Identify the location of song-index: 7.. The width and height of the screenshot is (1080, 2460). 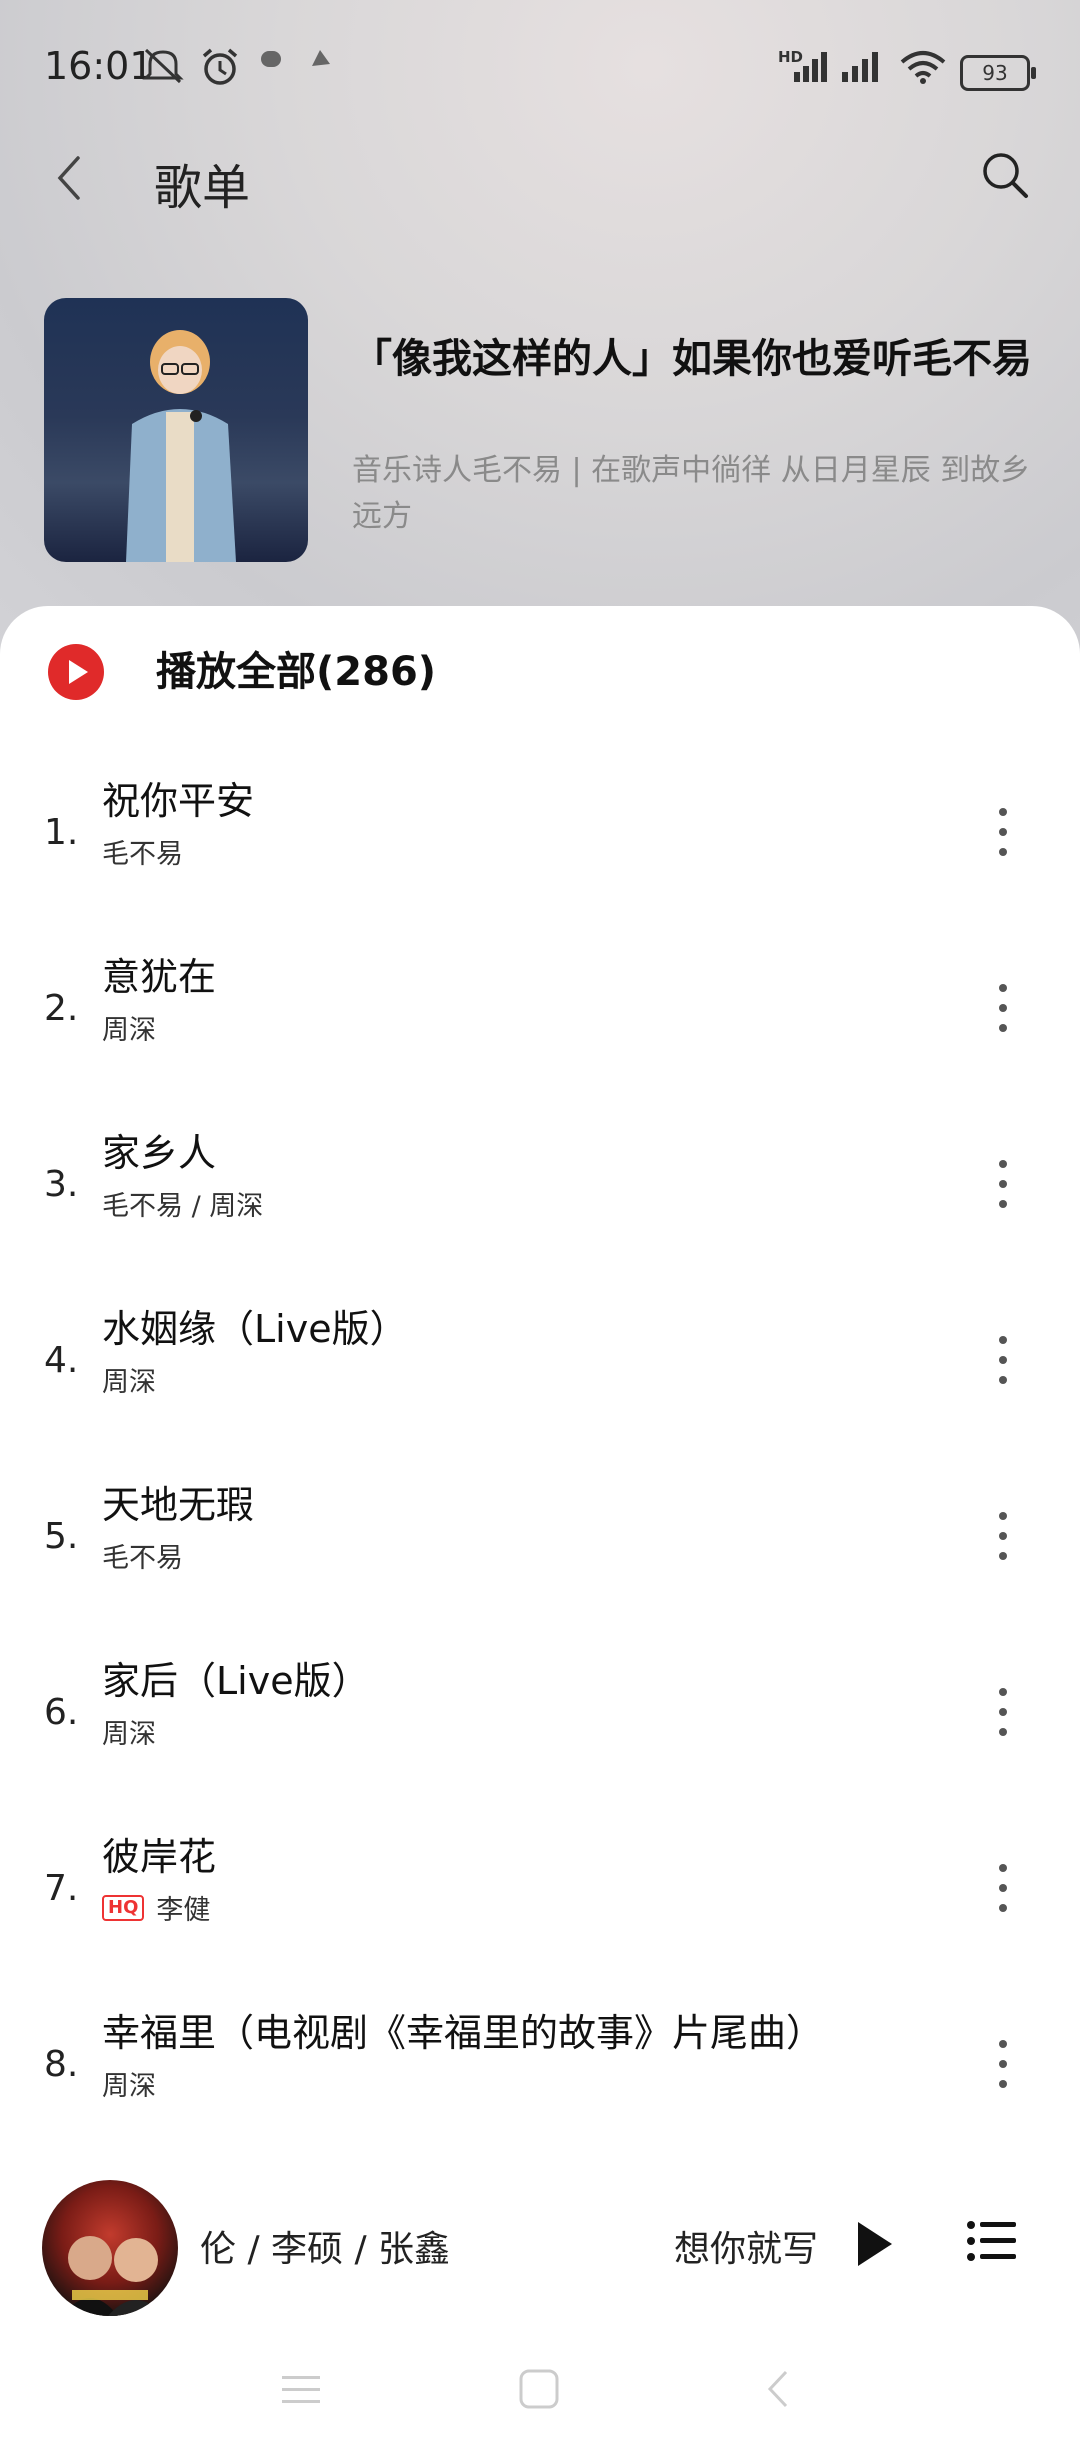
(61, 1888).